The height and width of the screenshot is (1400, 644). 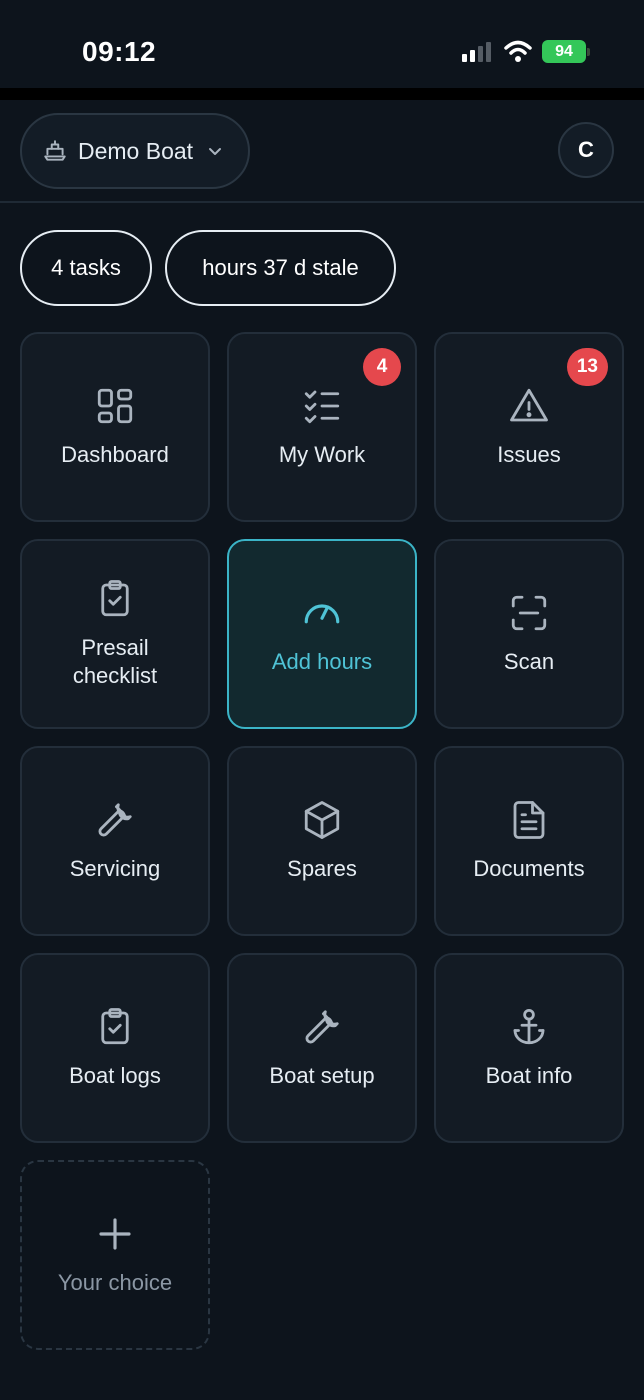 What do you see at coordinates (115, 427) in the screenshot?
I see `tile-dashboard: Dashboard` at bounding box center [115, 427].